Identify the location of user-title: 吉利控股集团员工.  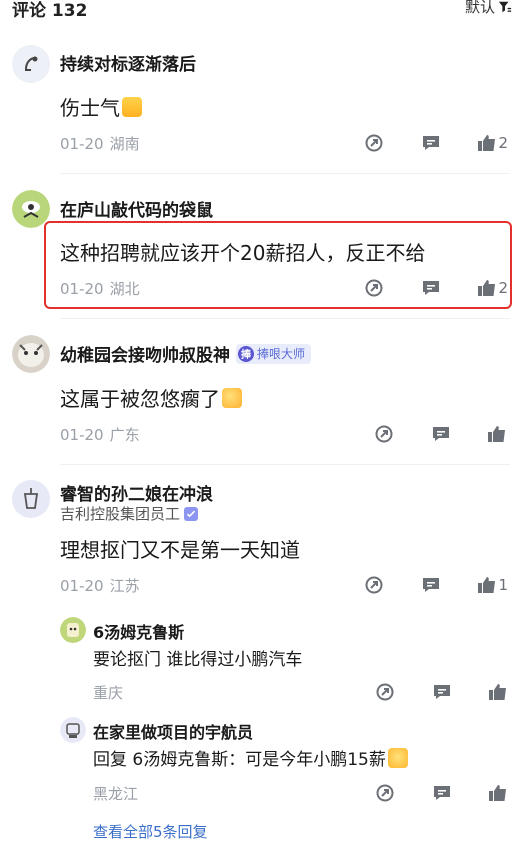
(129, 513).